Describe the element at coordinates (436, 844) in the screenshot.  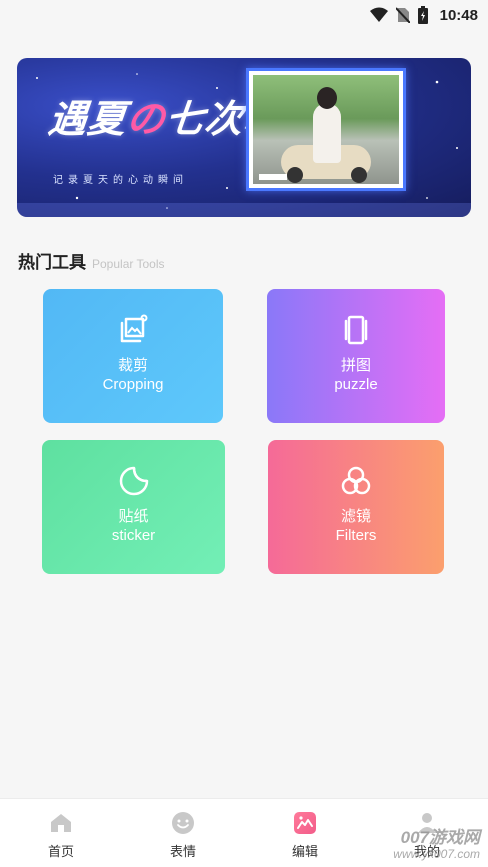
I see `site-watermark: 007游戏网 www.yx007.com` at that location.